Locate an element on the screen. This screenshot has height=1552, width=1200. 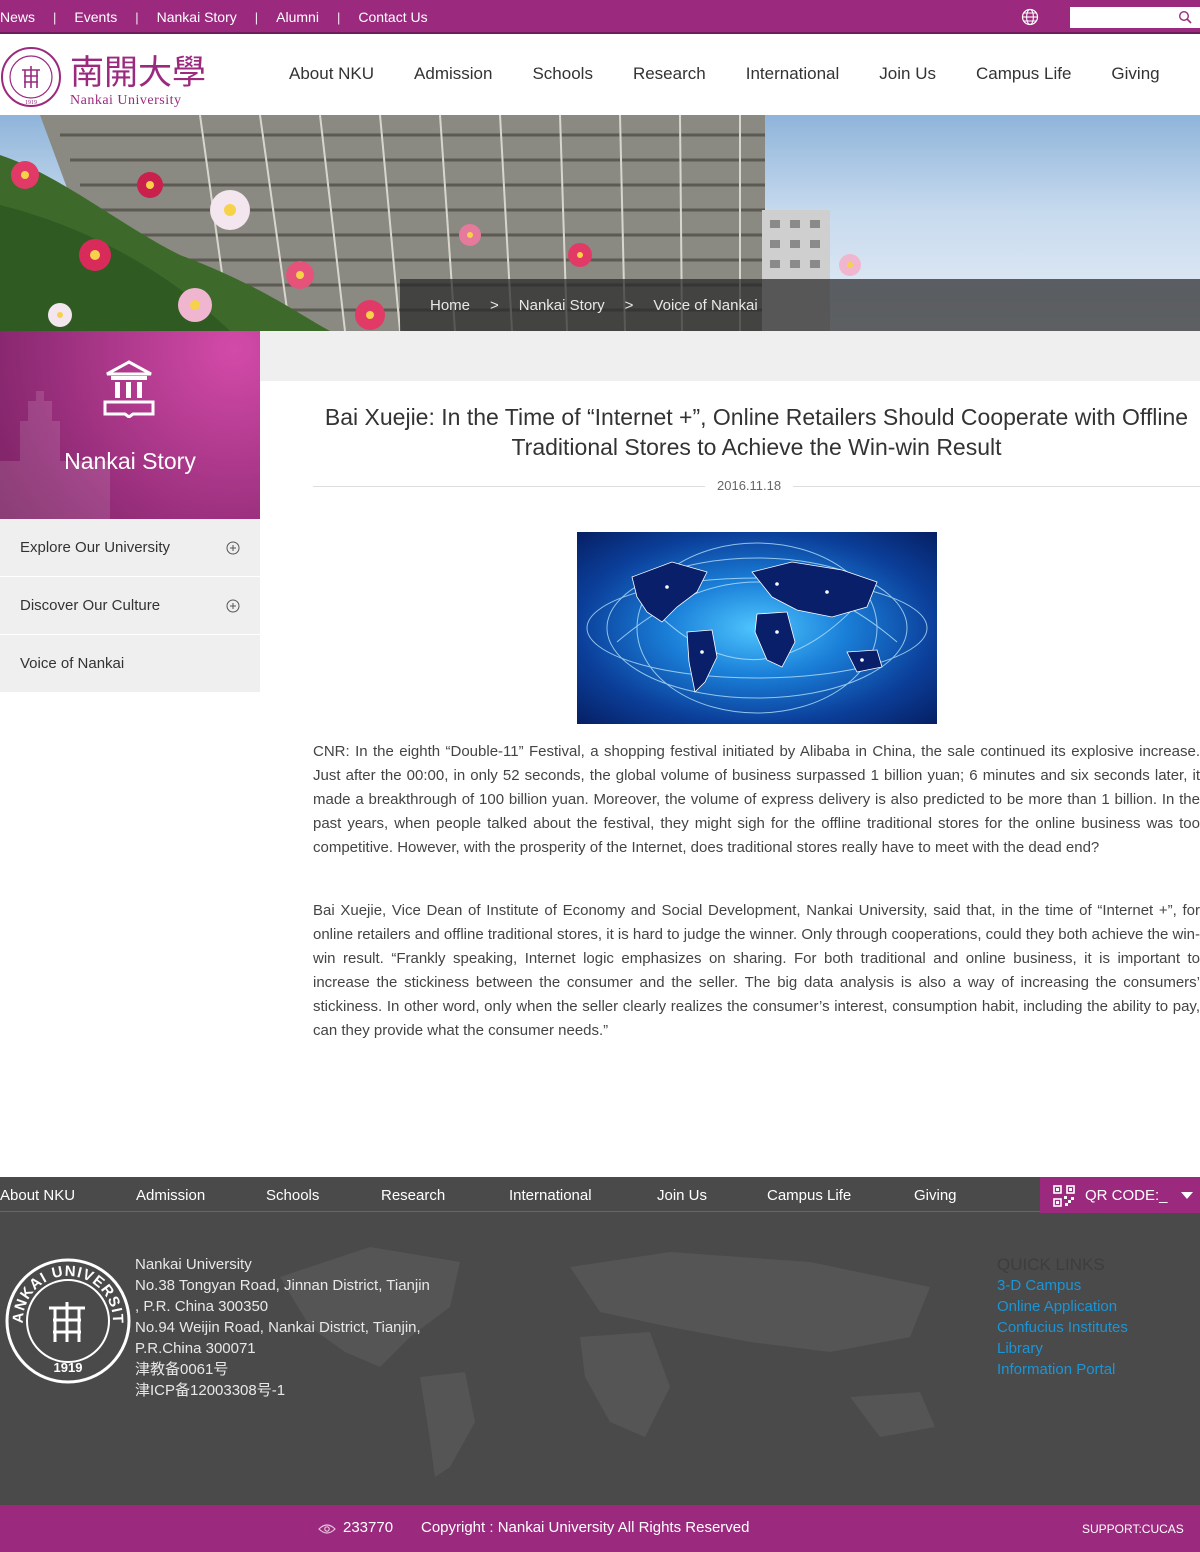
qr-code-dropdown: QR CODE:_ is located at coordinates (1120, 1195).